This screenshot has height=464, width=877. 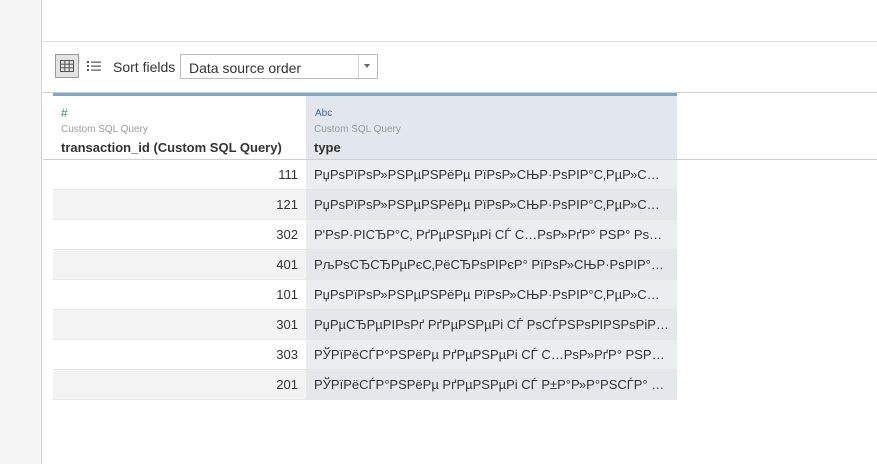 I want to click on sort-fields-value: Data source order, so click(x=245, y=68).